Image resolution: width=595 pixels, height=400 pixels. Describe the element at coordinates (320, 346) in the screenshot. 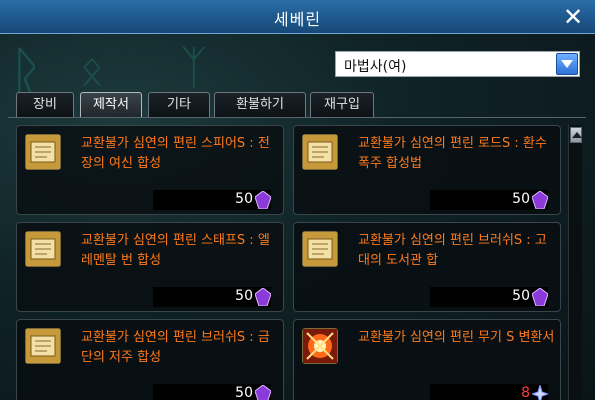

I see `weapon-convert-icon` at that location.